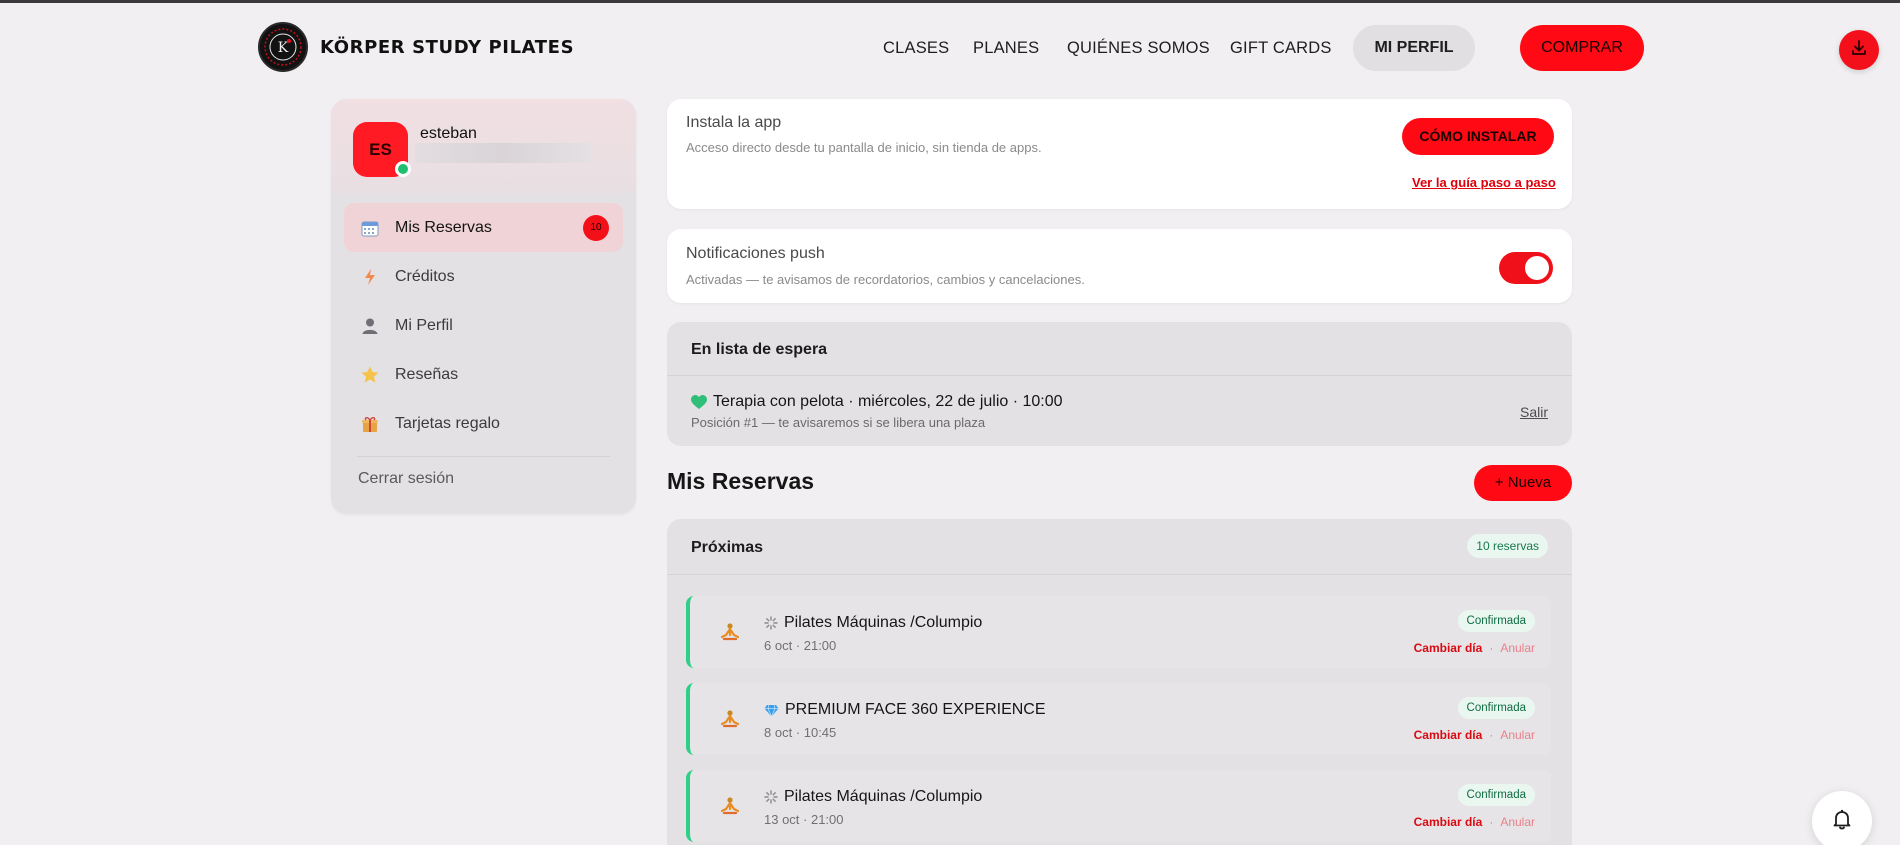 The height and width of the screenshot is (845, 1900). What do you see at coordinates (403, 169) in the screenshot?
I see `online-status-dot` at bounding box center [403, 169].